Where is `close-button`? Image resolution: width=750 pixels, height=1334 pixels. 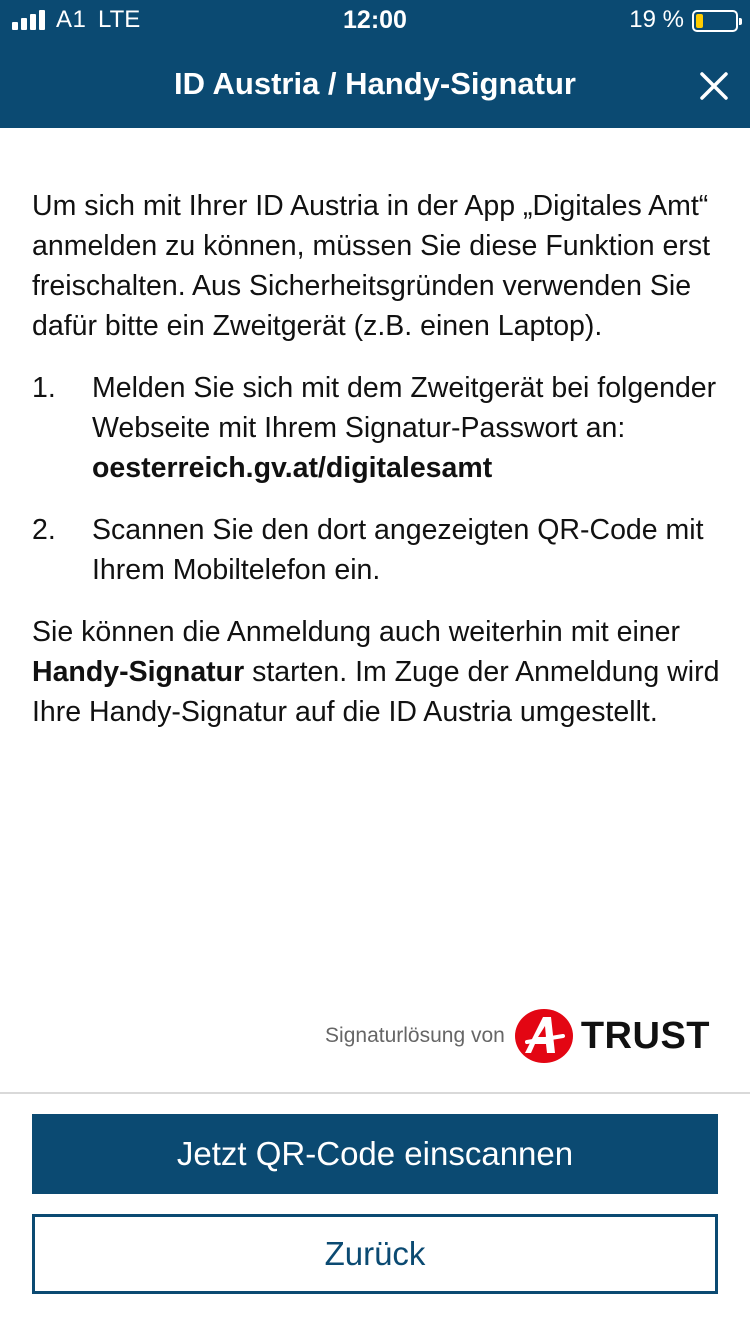 close-button is located at coordinates (714, 86).